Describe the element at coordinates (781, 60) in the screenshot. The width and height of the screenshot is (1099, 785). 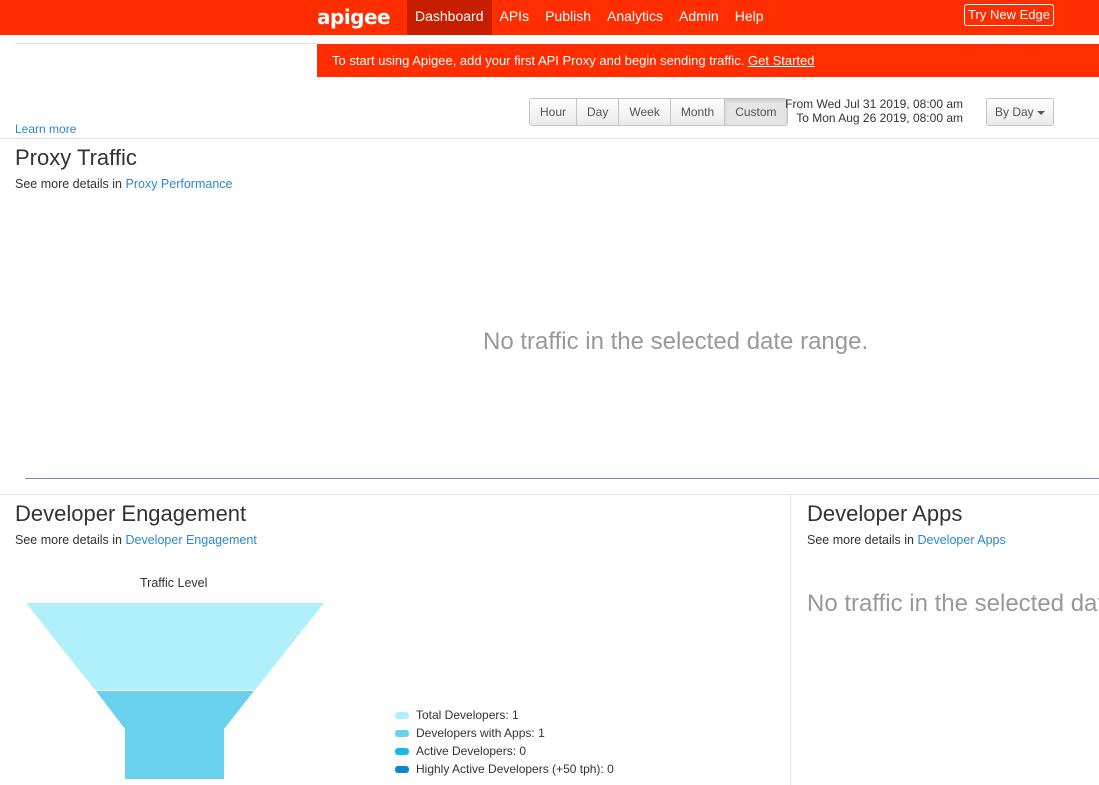
I see `get-started-link: Get Started` at that location.